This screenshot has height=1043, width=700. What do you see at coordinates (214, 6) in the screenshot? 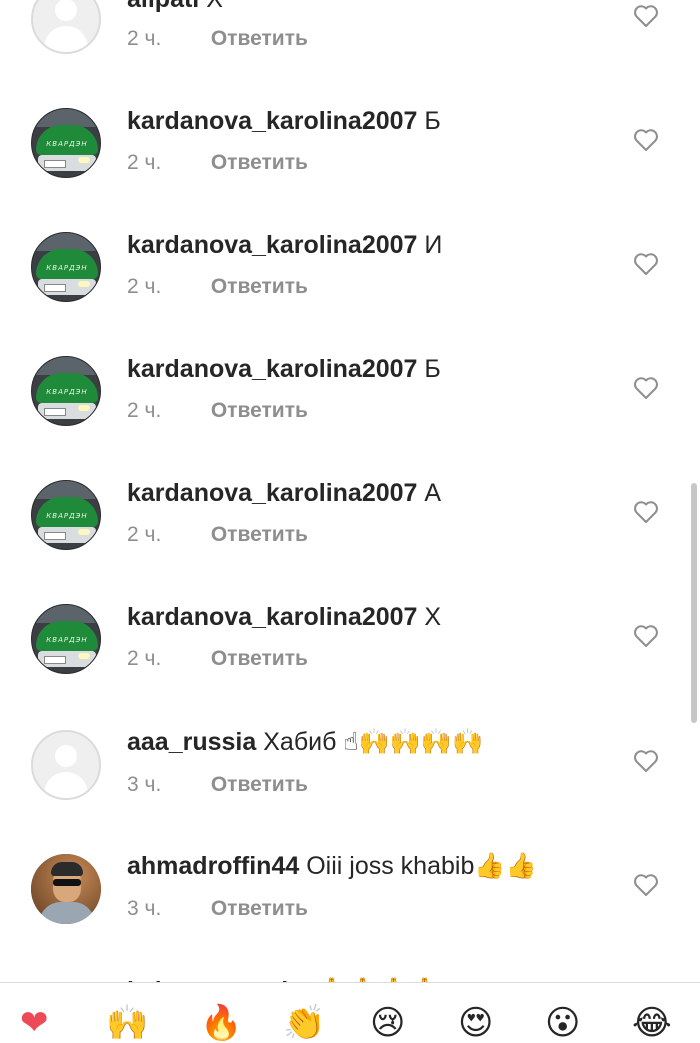
I see `comment-text: Х` at bounding box center [214, 6].